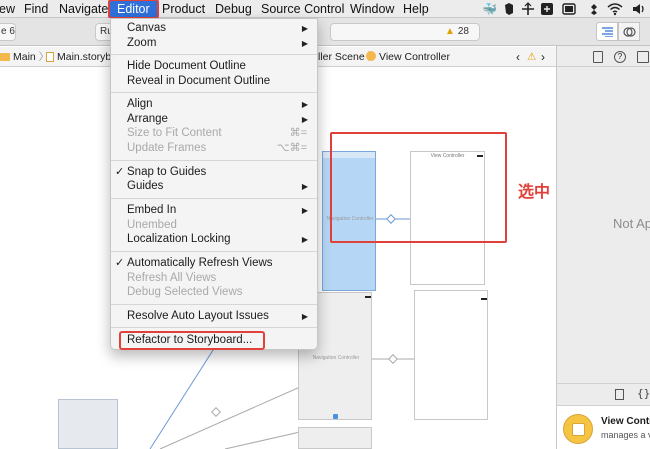  I want to click on object-library: View Contro manages a vi, so click(603, 427).